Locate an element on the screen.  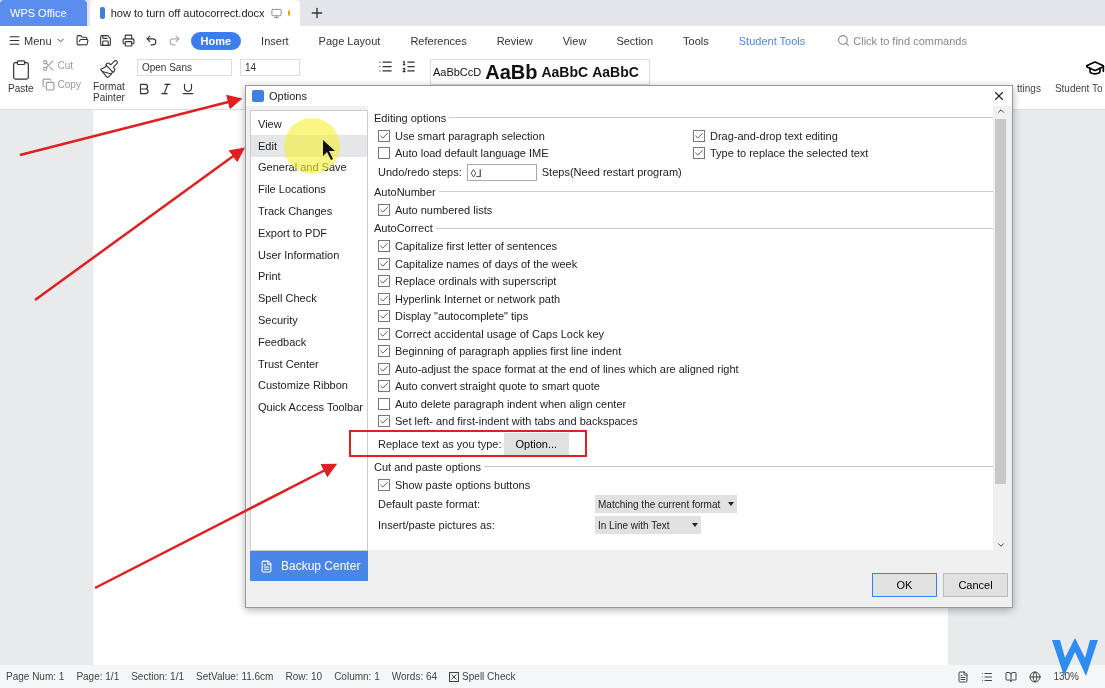
ribbon-tab: Page Layout is located at coordinates (349, 40).